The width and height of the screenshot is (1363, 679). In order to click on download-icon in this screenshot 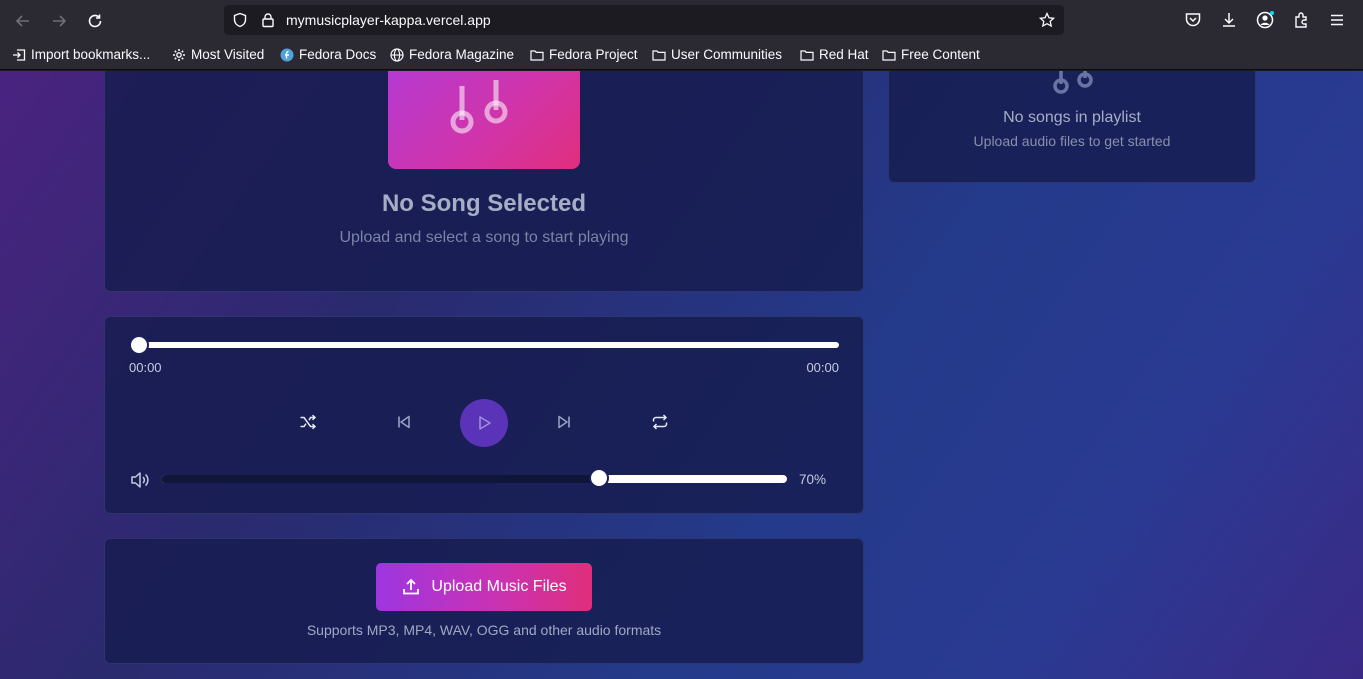, I will do `click(1229, 20)`.